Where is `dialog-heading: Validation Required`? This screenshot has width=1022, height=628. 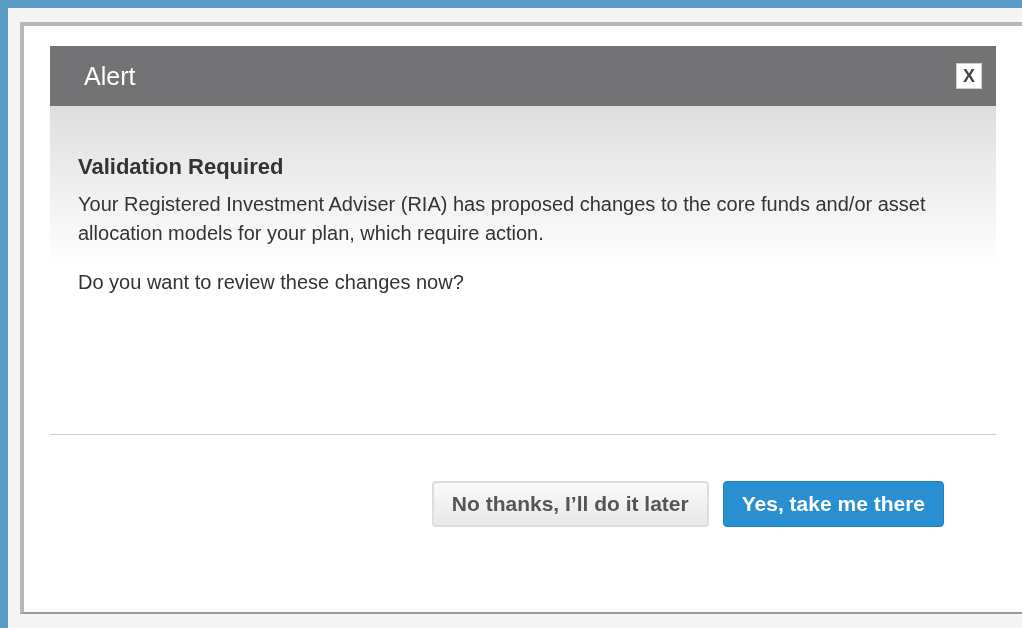 dialog-heading: Validation Required is located at coordinates (181, 167).